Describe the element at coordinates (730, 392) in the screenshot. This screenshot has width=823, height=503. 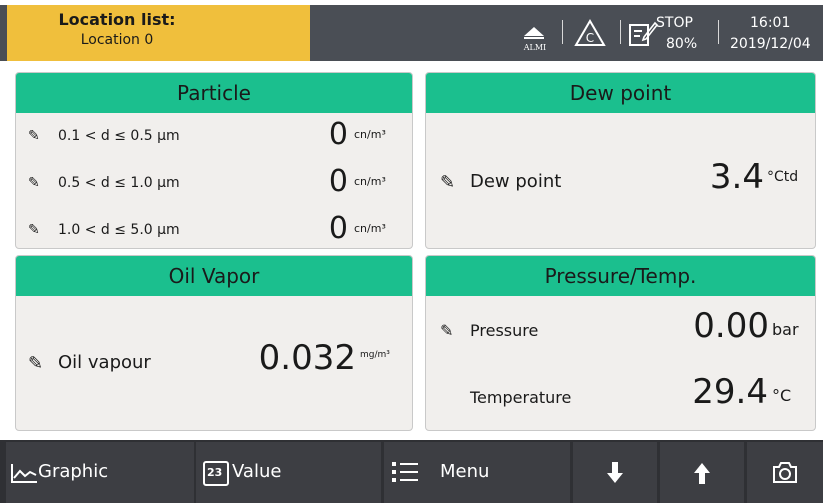
I see `temperature-value: 29.4` at that location.